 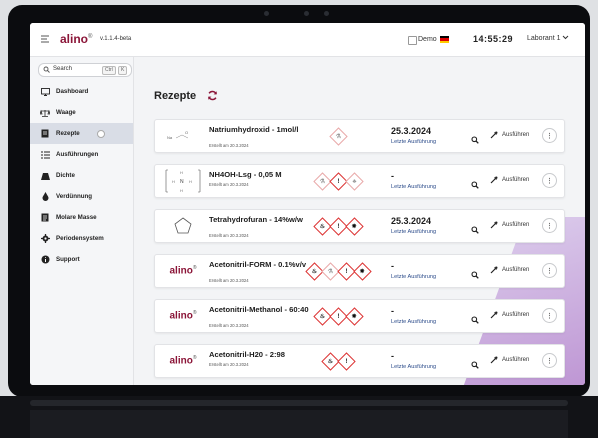 I want to click on sidebar-item-label: Rezepte, so click(x=68, y=133).